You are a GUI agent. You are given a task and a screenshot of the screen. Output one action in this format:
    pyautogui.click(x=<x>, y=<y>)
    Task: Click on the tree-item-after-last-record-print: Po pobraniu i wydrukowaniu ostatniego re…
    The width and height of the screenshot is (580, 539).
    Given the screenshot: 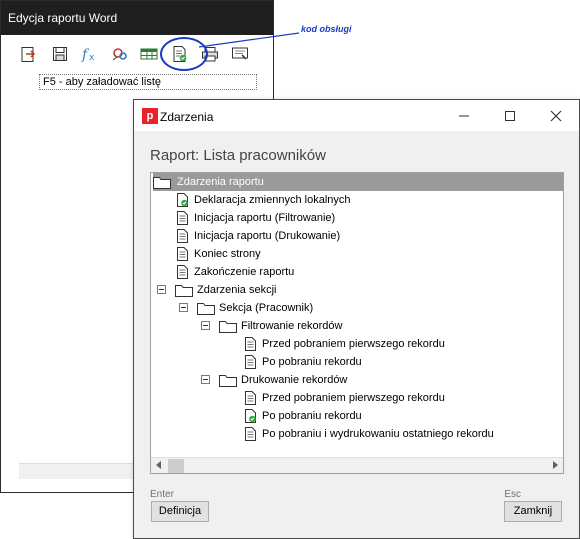 What is the action you would take?
    pyautogui.click(x=369, y=434)
    